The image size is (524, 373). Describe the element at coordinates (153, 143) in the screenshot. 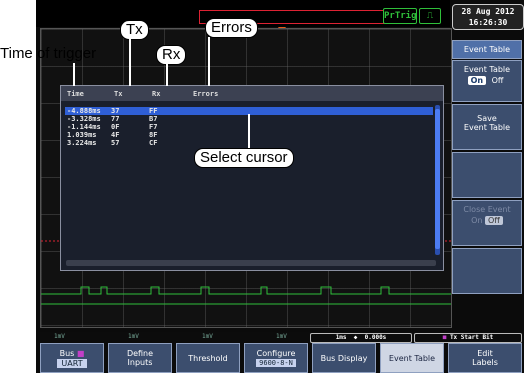

I see `cell-rx: CF` at that location.